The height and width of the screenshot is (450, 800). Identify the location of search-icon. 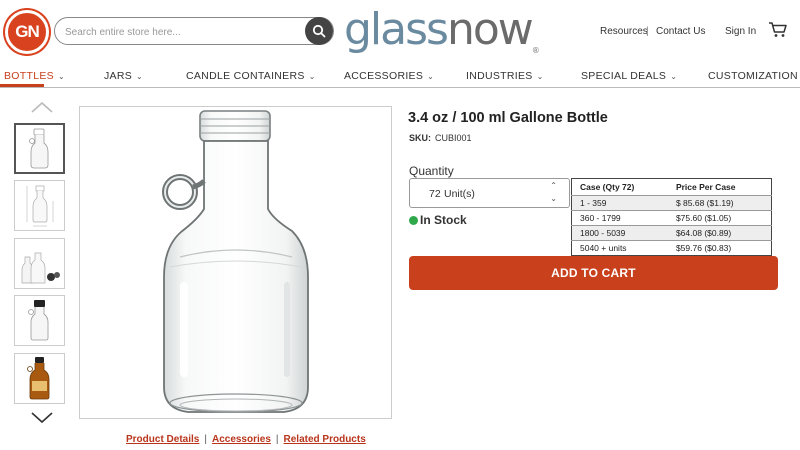
(319, 31).